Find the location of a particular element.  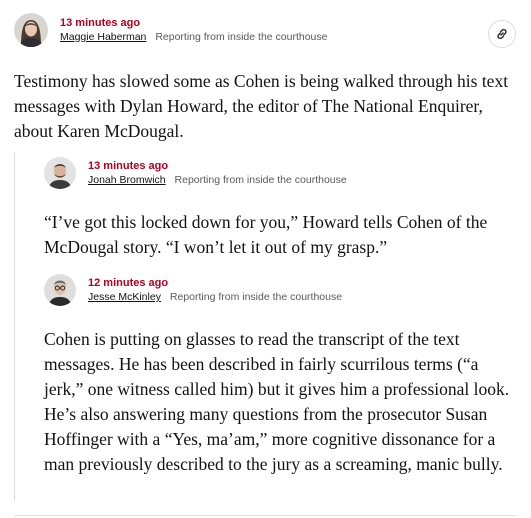

link-icon is located at coordinates (502, 34).